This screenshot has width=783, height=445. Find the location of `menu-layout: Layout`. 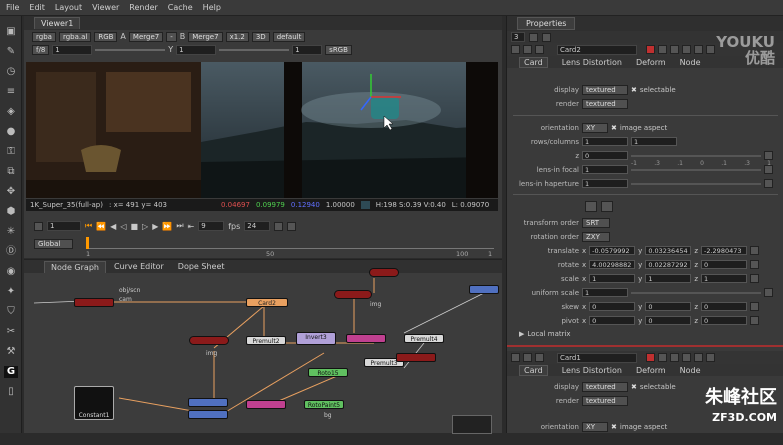

menu-layout: Layout is located at coordinates (68, 7).